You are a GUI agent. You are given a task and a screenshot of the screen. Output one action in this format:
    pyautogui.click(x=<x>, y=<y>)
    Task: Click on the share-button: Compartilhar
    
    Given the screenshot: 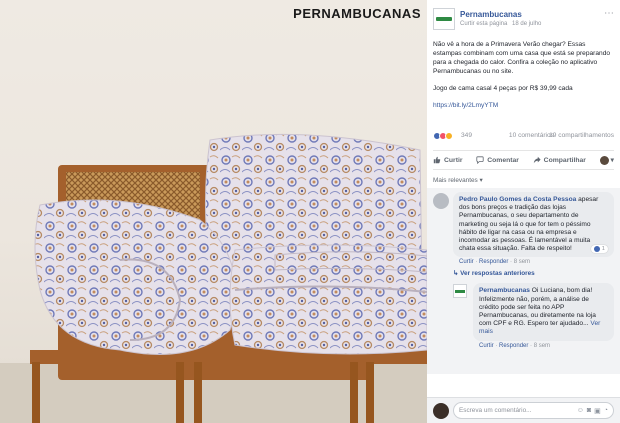 What is the action you would take?
    pyautogui.click(x=559, y=160)
    